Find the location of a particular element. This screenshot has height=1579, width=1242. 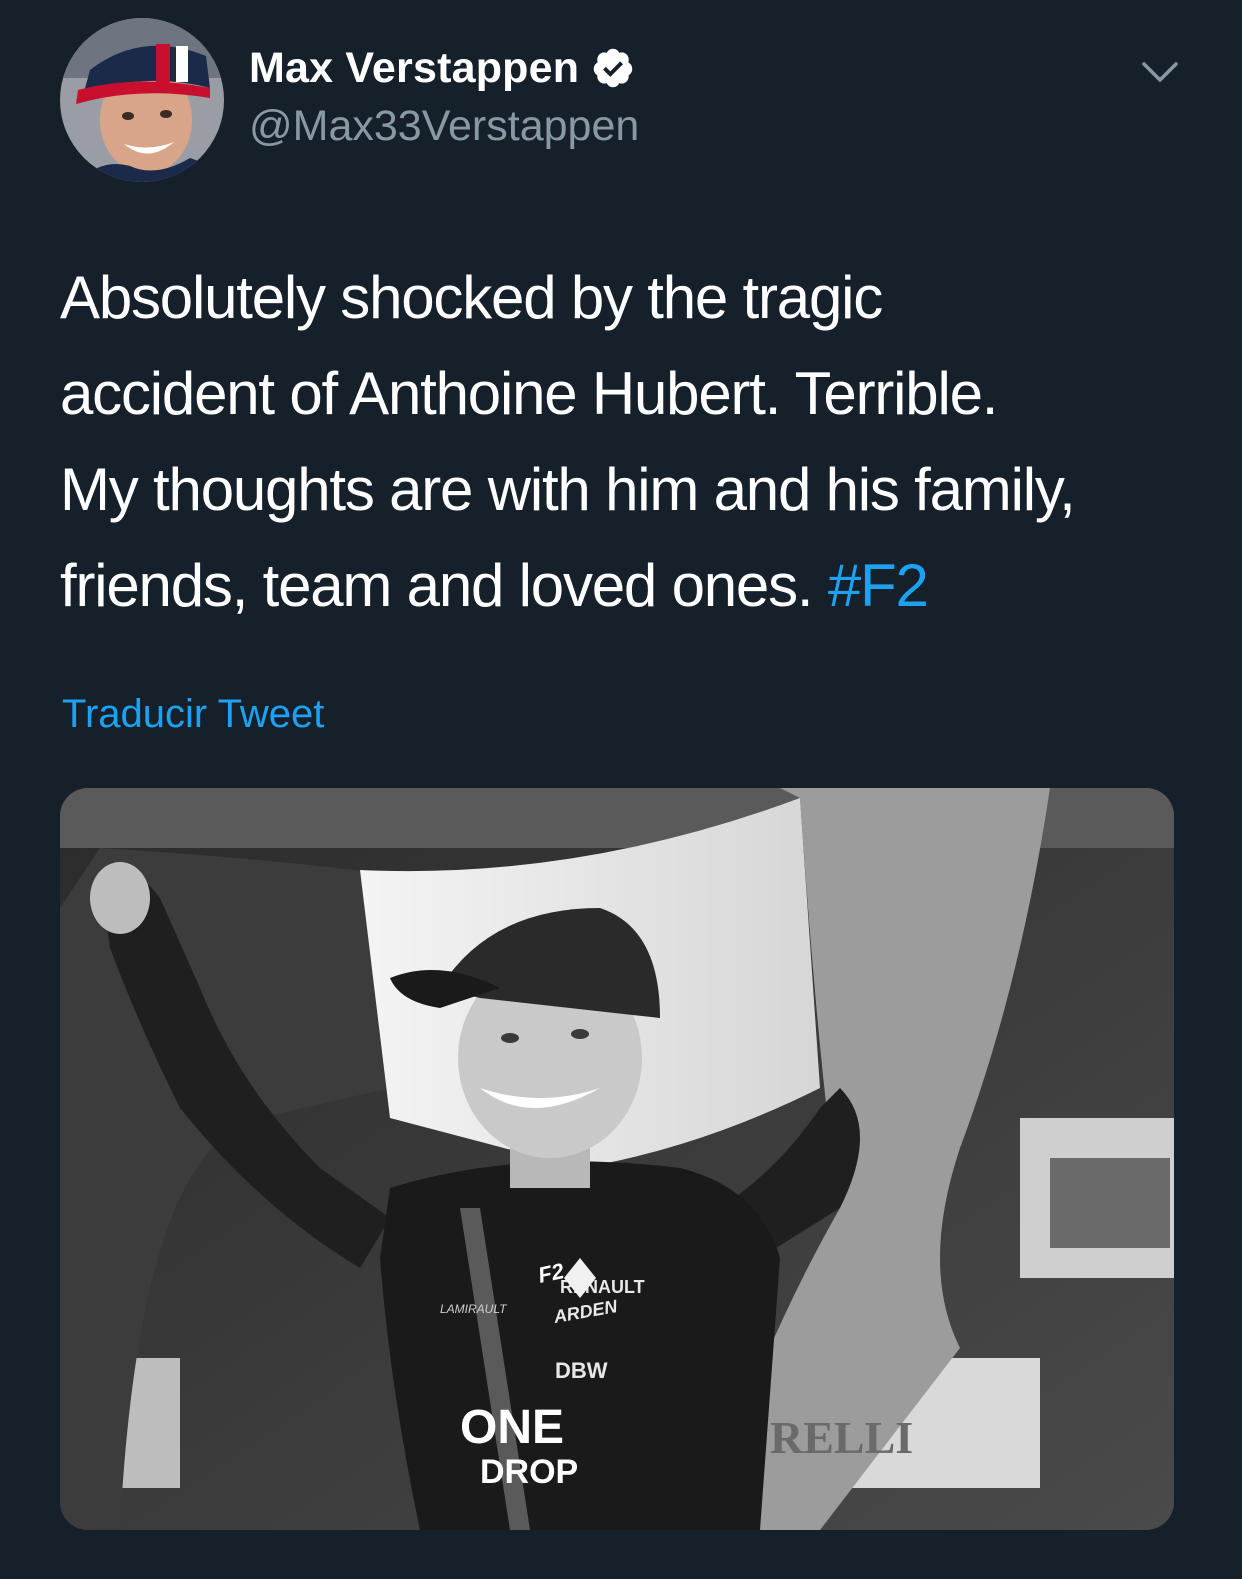

more-options-chevron-icon is located at coordinates (1160, 71).